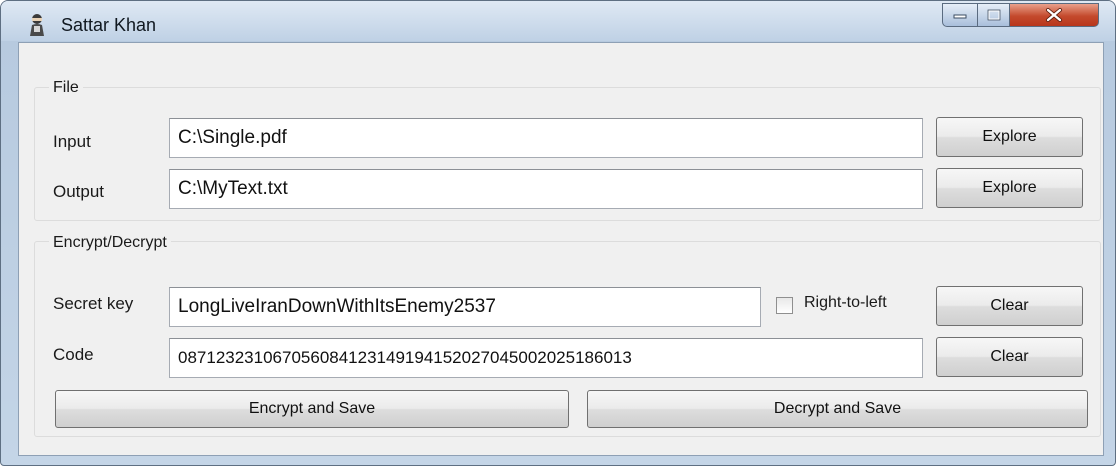 The height and width of the screenshot is (466, 1116). I want to click on input-path-field: C:\Single.pdf, so click(546, 138).